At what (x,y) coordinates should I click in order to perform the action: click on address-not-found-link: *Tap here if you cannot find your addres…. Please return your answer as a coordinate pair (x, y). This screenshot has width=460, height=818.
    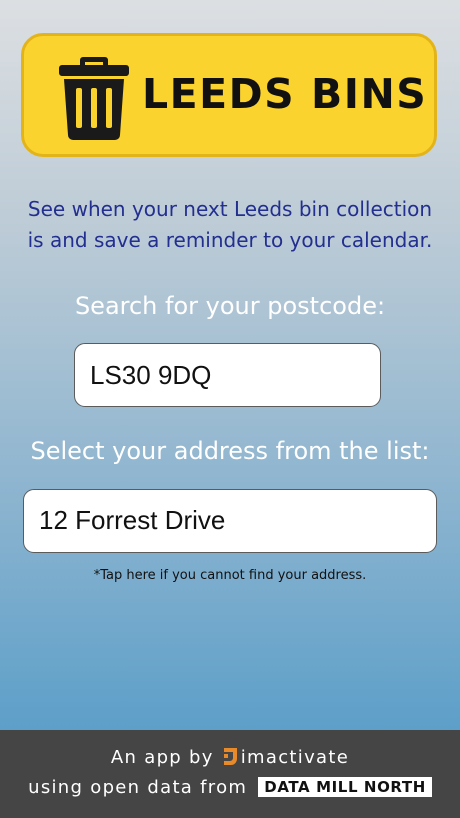
    Looking at the image, I should click on (230, 575).